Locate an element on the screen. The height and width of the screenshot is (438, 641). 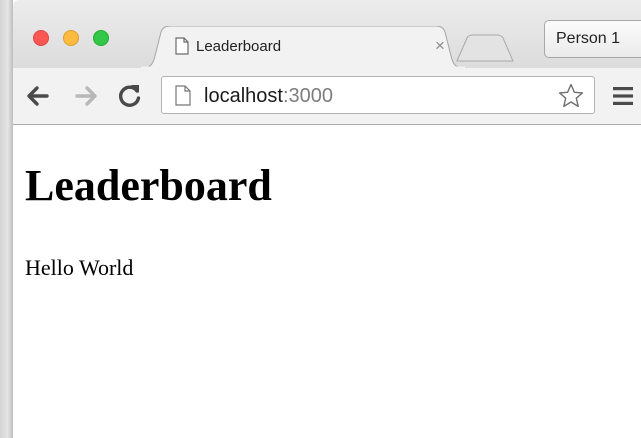
profile-button: Person 1 is located at coordinates (592, 39).